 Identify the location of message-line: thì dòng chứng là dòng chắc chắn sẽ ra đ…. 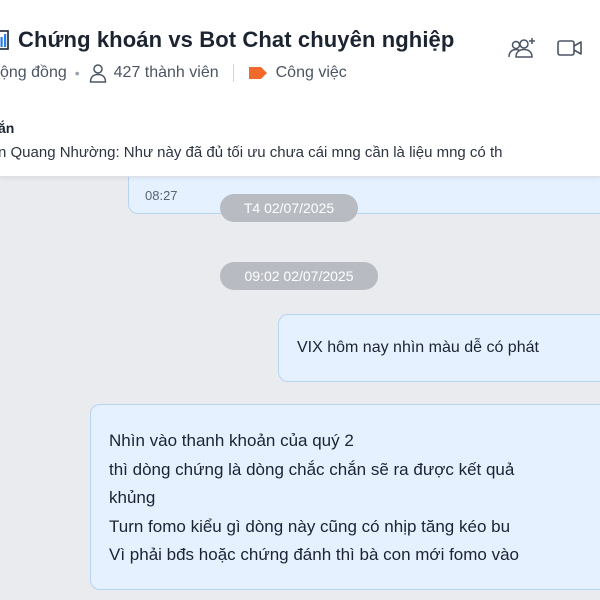
(312, 469).